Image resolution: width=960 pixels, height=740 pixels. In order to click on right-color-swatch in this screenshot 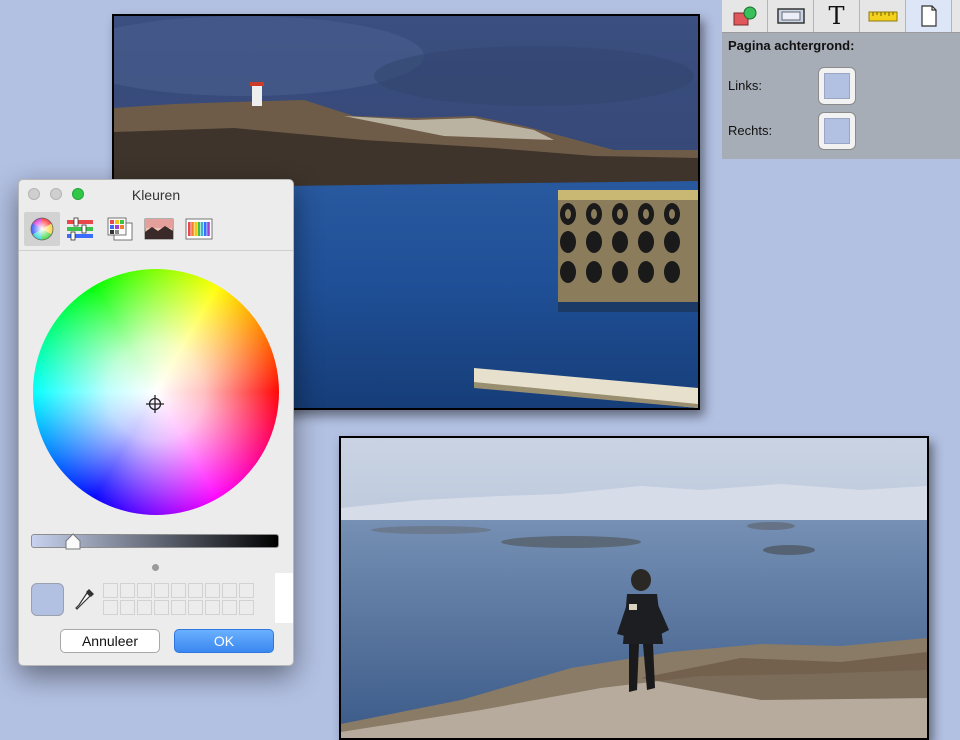, I will do `click(837, 131)`.